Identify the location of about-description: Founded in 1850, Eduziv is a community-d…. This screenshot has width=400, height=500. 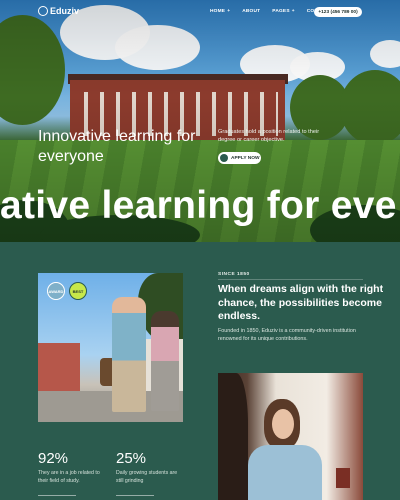
(287, 335).